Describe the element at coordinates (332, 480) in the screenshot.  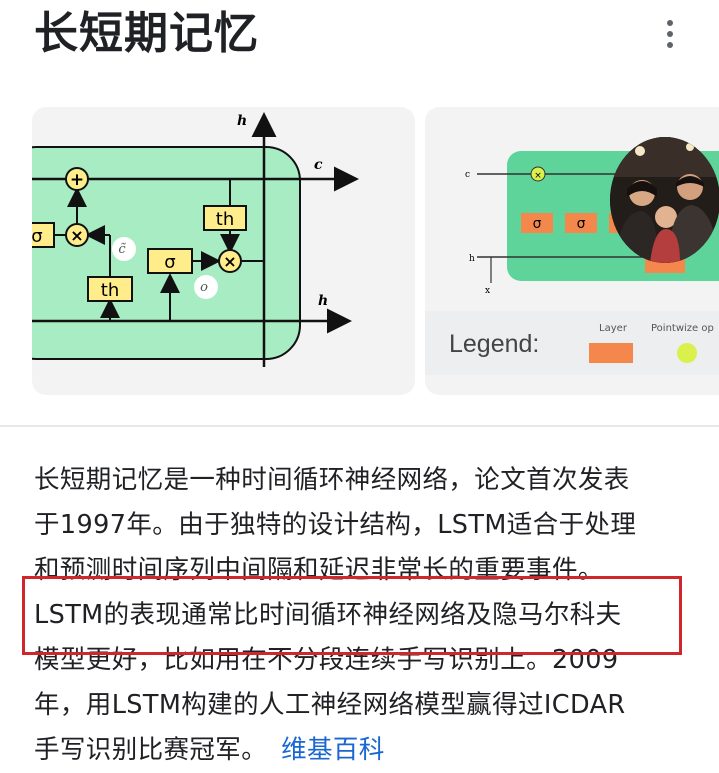
I see `description-line: 长短期记忆是一种时间循环神经网络，论文首次发表` at that location.